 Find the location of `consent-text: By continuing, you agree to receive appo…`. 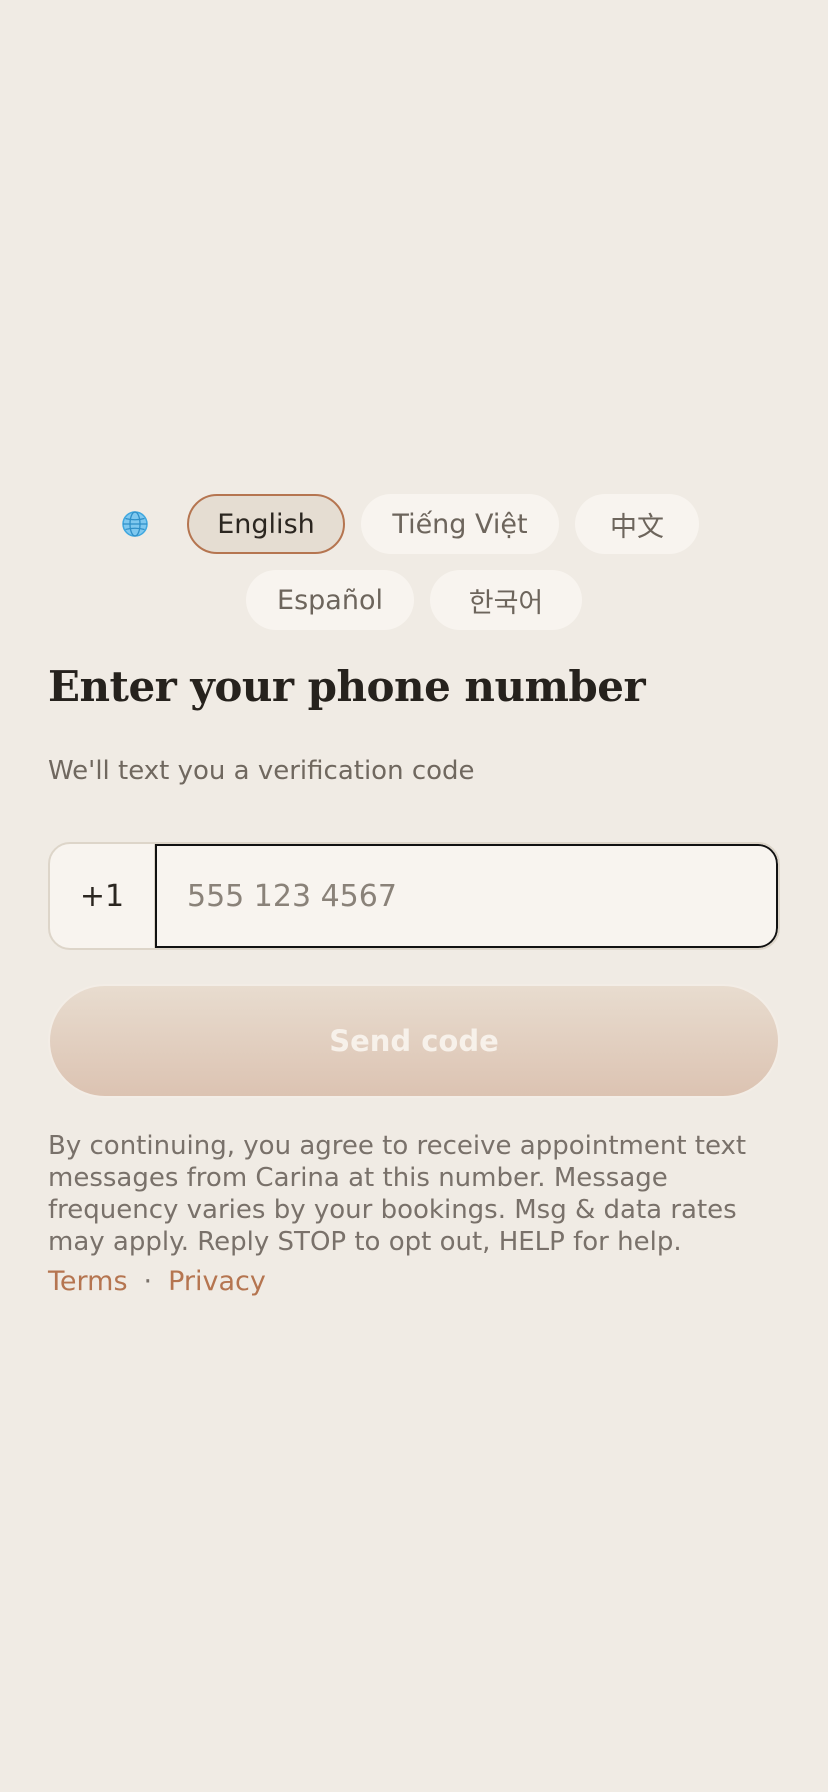

consent-text: By continuing, you agree to receive appo… is located at coordinates (397, 1194).